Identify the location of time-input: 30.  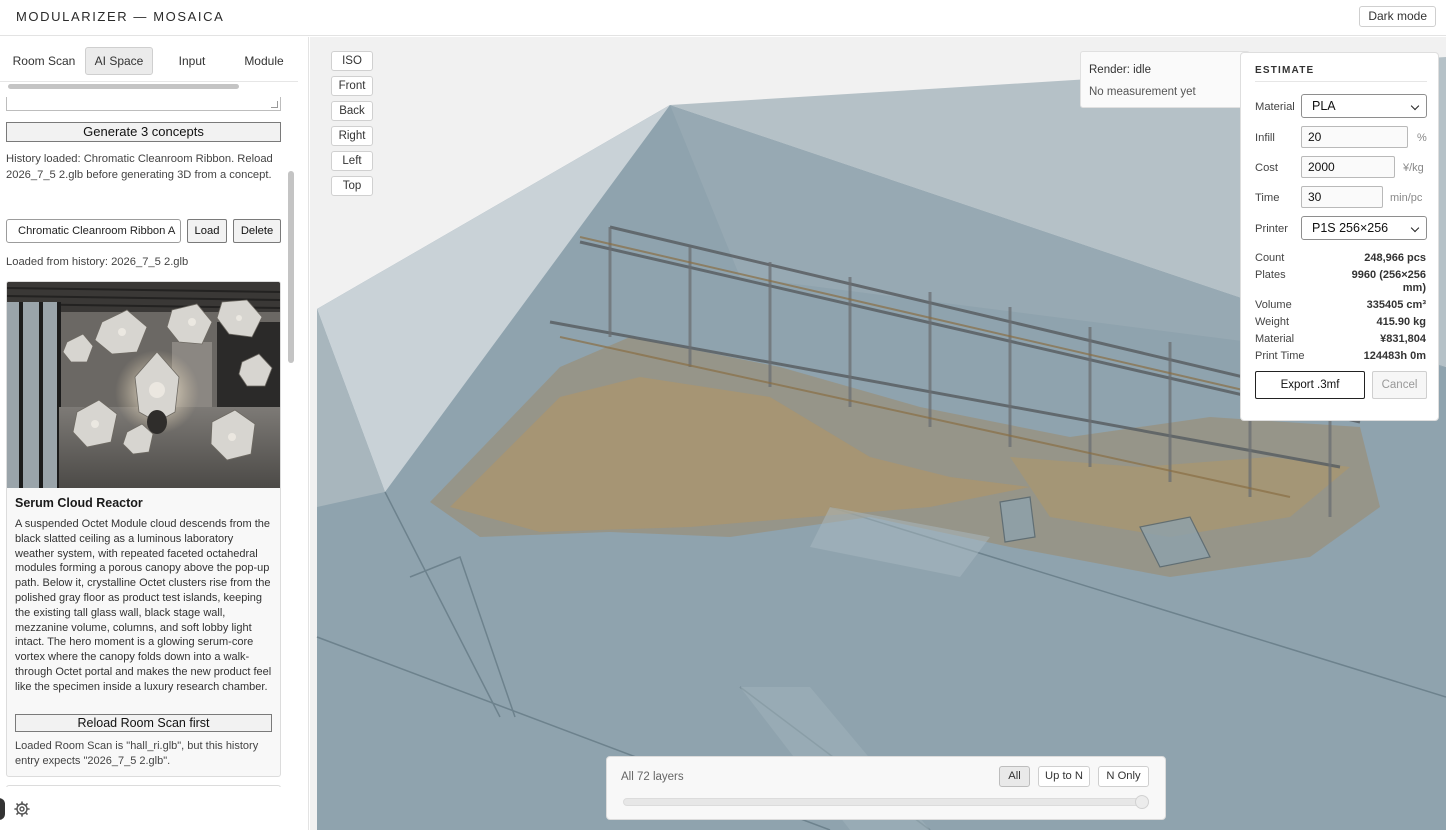
(1342, 197).